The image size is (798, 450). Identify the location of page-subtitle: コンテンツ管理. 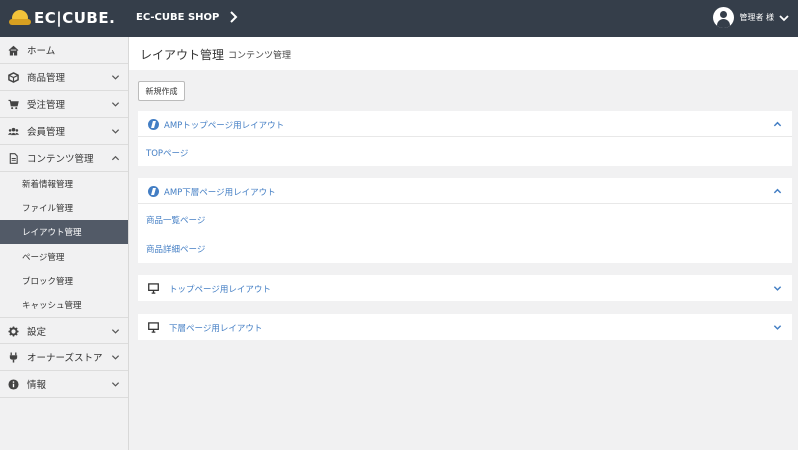
(260, 56).